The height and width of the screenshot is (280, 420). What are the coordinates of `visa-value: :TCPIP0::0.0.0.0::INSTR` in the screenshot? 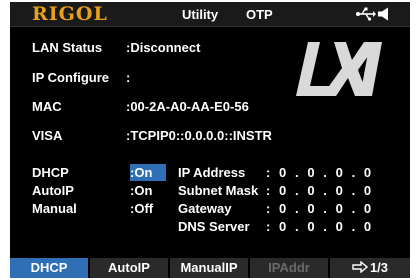 It's located at (199, 135).